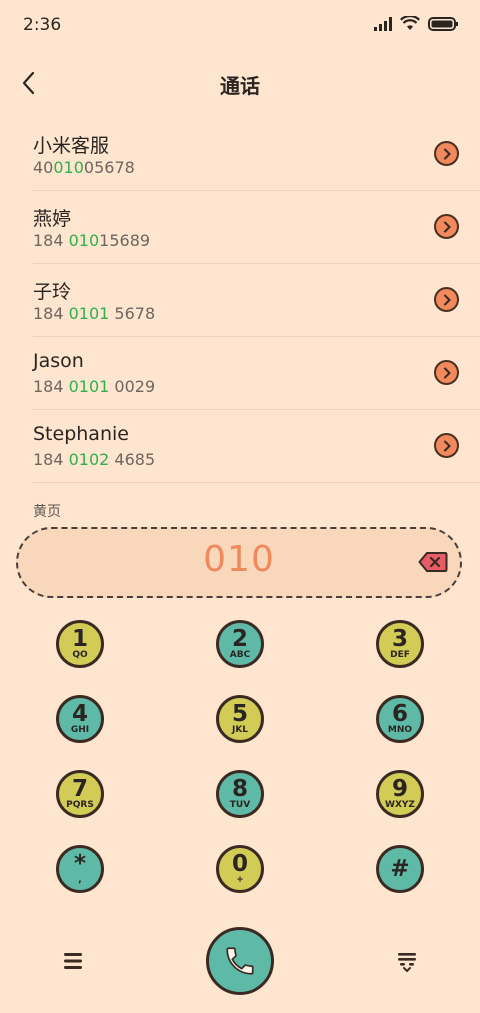 This screenshot has height=1013, width=480. What do you see at coordinates (42, 25) in the screenshot?
I see `status-time: 2:36` at bounding box center [42, 25].